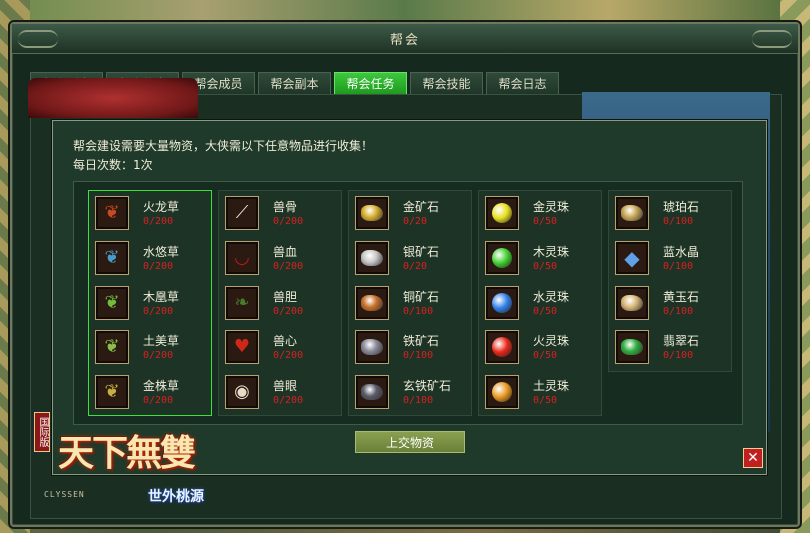  Describe the element at coordinates (280, 213) in the screenshot. I see `material-item: ⟋ 兽骨 0/200` at that location.